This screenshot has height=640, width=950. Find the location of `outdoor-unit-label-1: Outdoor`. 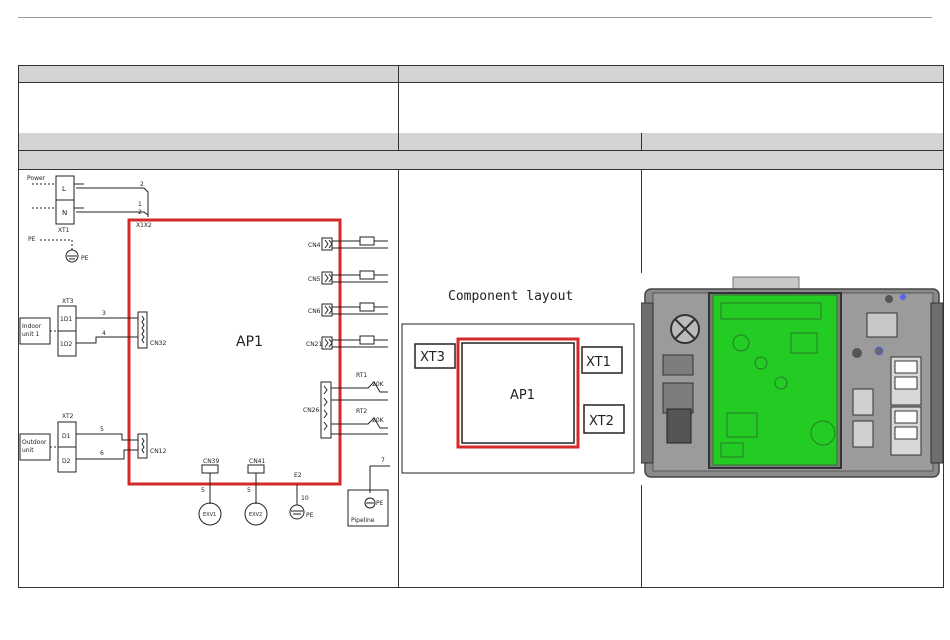

outdoor-unit-label-1: Outdoor is located at coordinates (34, 442).